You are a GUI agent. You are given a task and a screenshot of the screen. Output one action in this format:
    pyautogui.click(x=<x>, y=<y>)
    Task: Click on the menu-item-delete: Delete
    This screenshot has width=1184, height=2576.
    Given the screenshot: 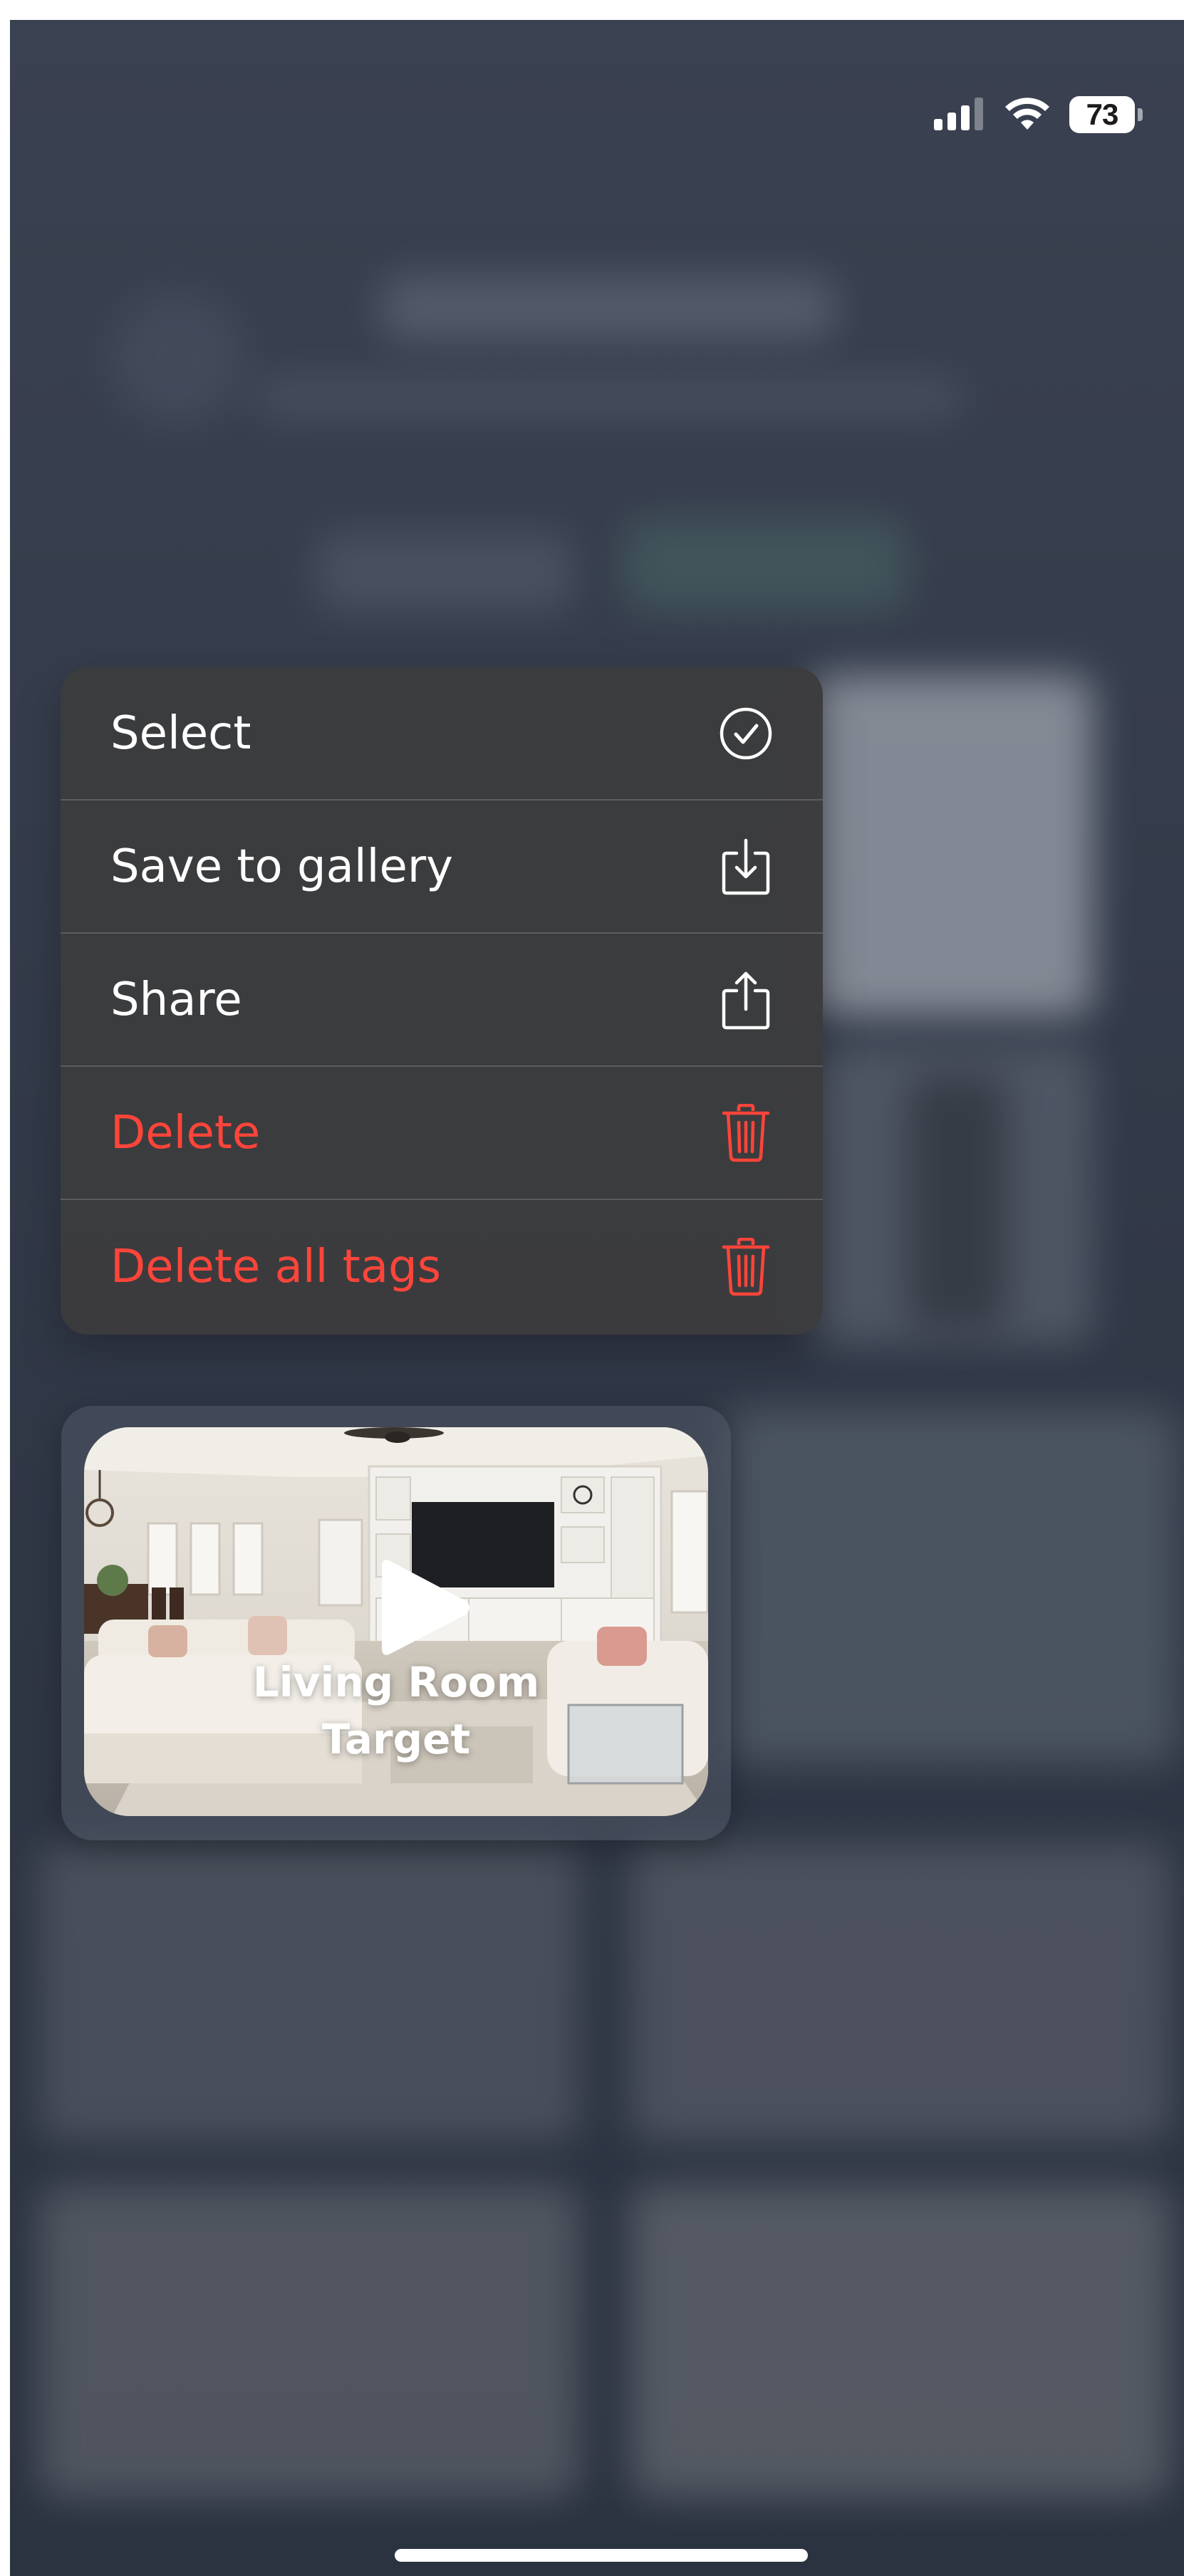 What is the action you would take?
    pyautogui.click(x=442, y=1133)
    